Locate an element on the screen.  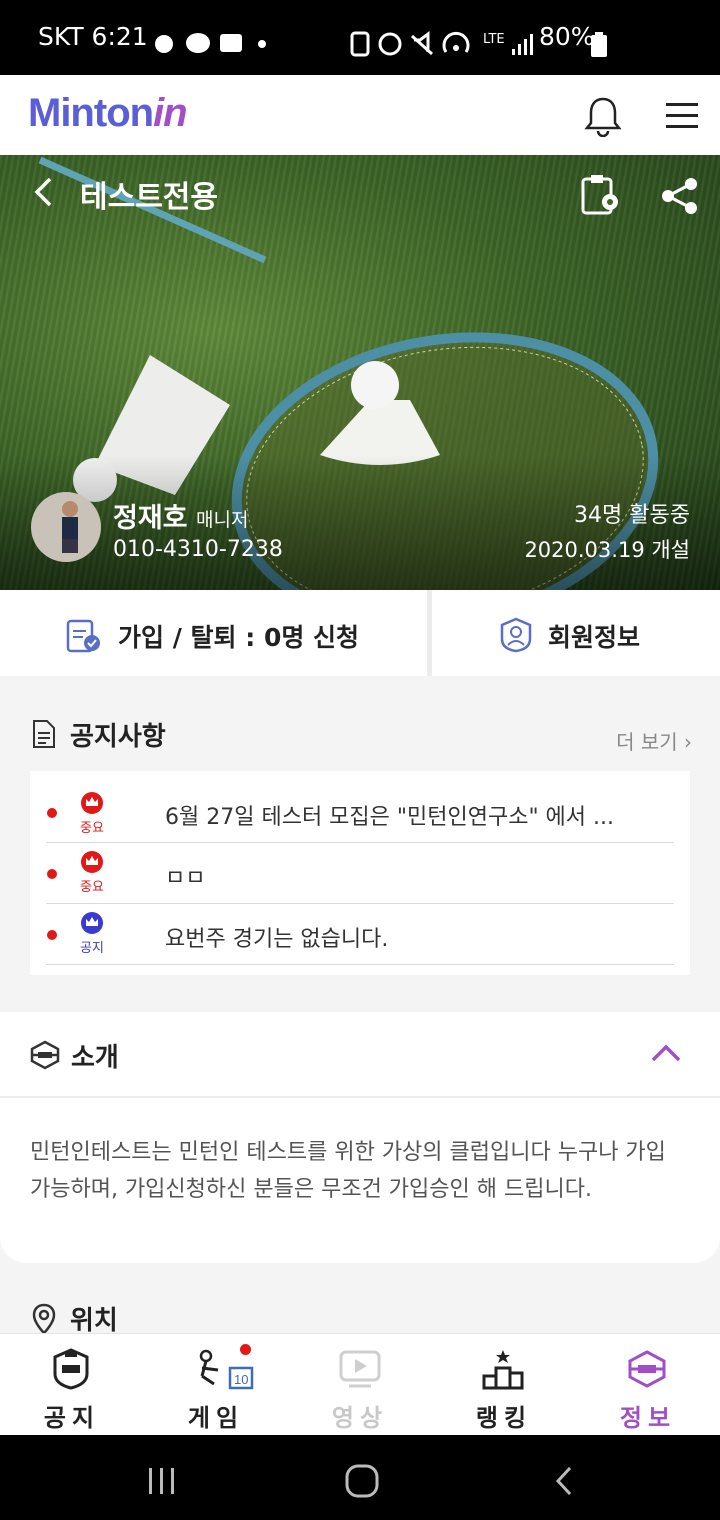
tab-label: 정보 is located at coordinates (648, 1418).